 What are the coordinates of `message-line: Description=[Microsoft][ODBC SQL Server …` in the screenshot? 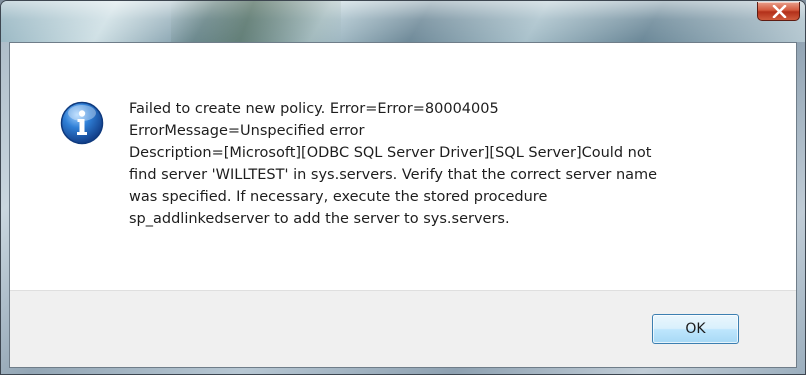 It's located at (390, 153).